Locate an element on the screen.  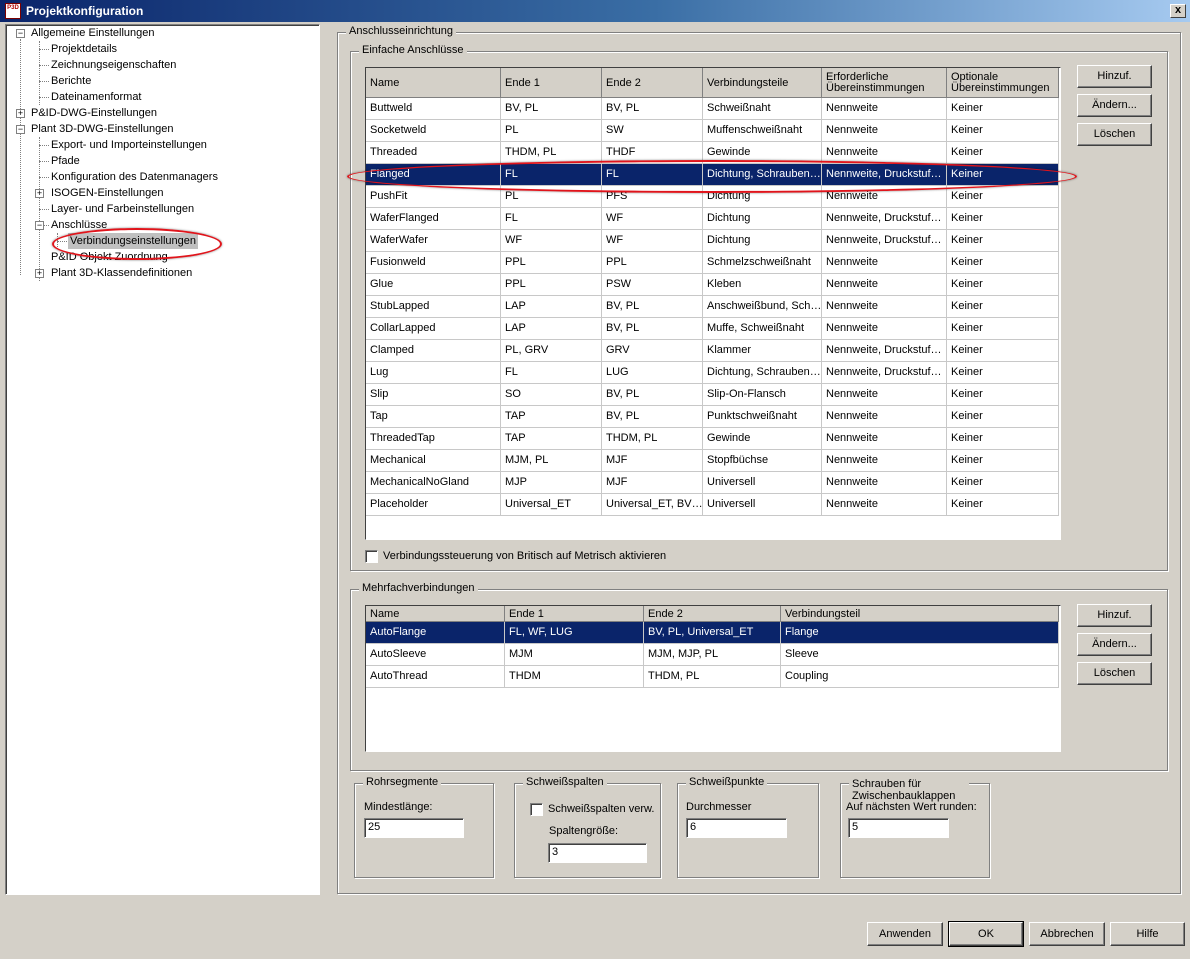
column-header: Erforderliche Übereinstimmungen is located at coordinates (884, 83).